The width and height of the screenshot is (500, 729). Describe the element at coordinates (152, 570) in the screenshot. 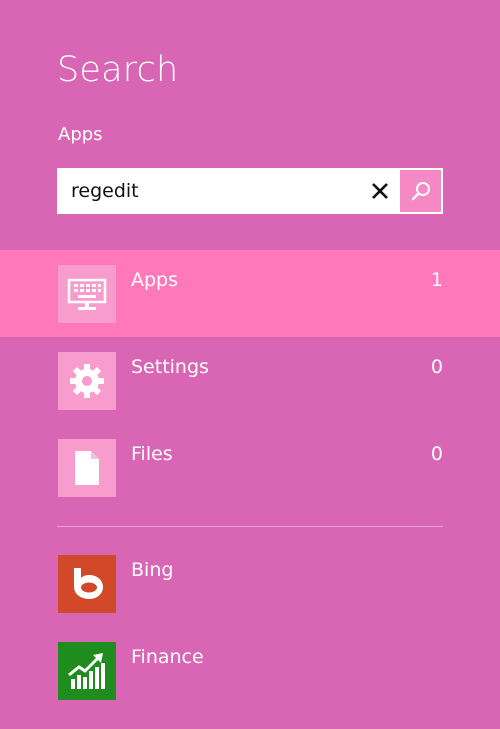

I see `app-label: Bing` at that location.